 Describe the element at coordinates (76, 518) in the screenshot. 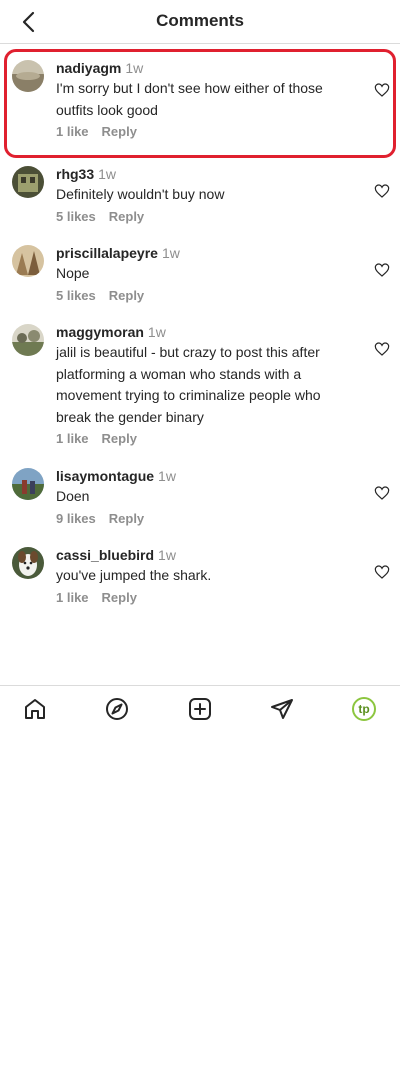

I see `likes-count: 9 likes` at that location.